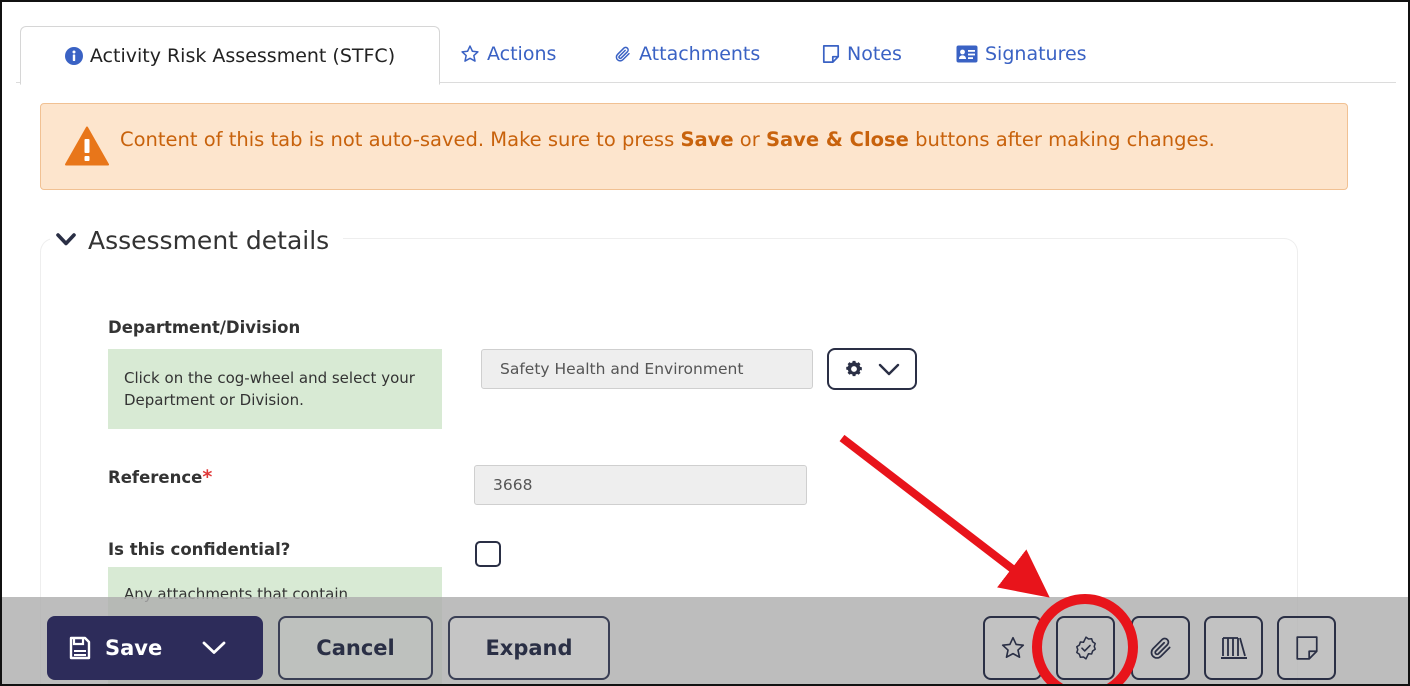 The image size is (1410, 686). I want to click on favourite-button, so click(1012, 648).